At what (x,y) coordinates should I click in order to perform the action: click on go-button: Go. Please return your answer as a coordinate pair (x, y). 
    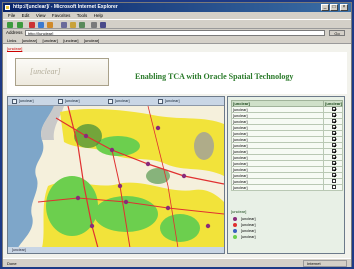
    Looking at the image, I should click on (337, 33).